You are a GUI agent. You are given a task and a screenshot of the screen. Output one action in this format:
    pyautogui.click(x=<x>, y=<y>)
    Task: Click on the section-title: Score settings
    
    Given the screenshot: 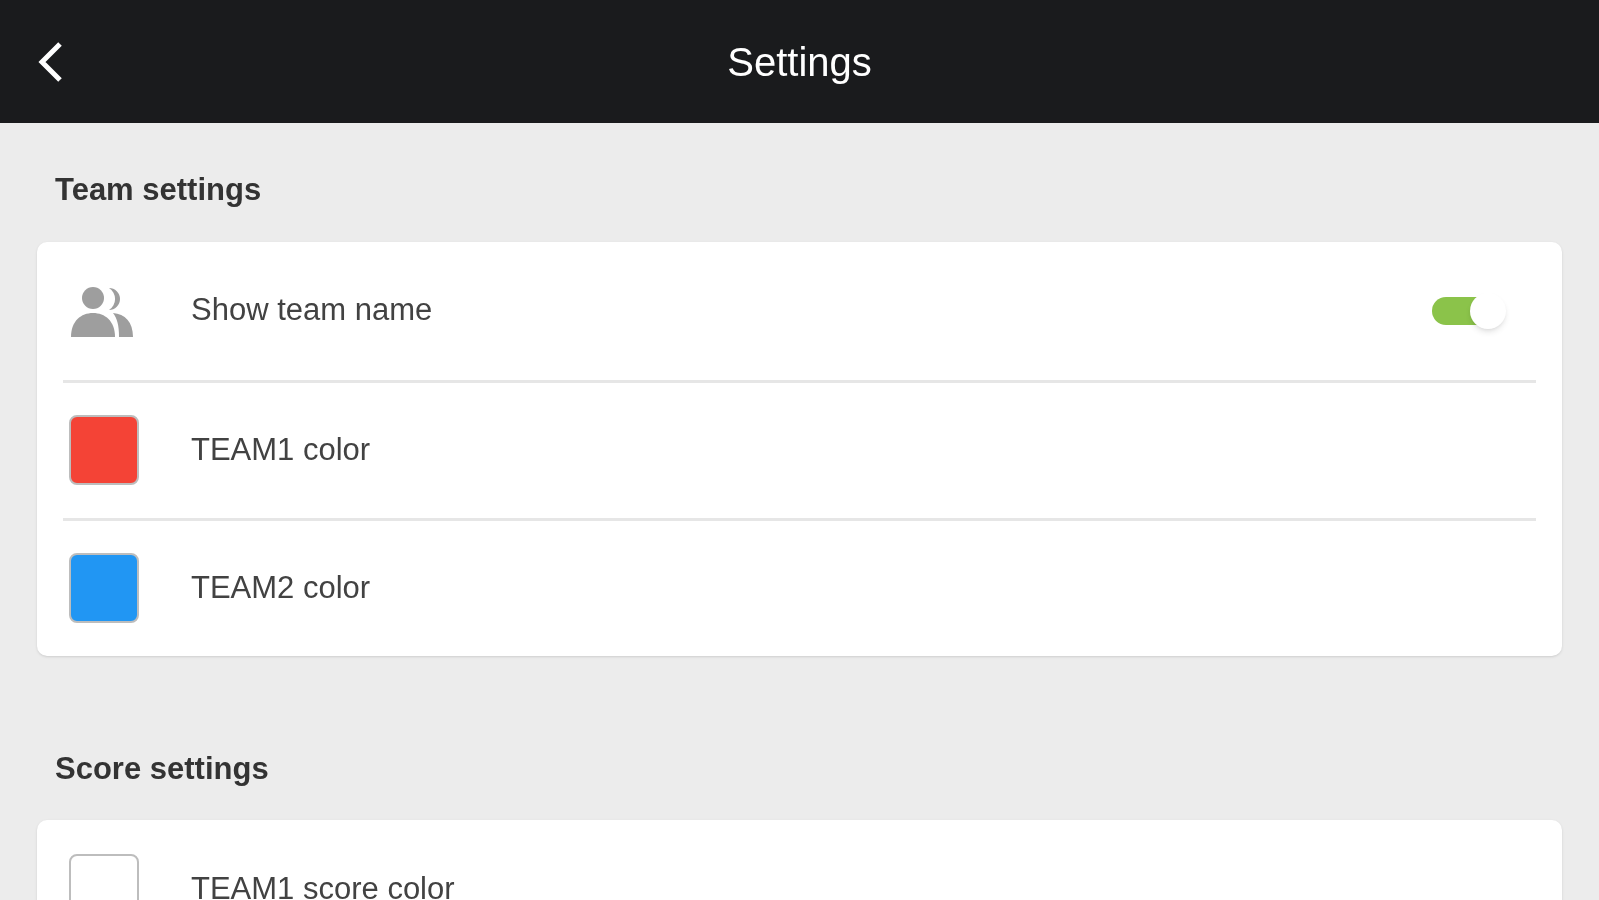 What is the action you would take?
    pyautogui.click(x=162, y=768)
    